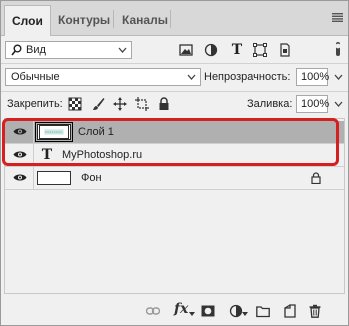 This screenshot has width=349, height=326. I want to click on filter-kind-select: Вид, so click(68, 50).